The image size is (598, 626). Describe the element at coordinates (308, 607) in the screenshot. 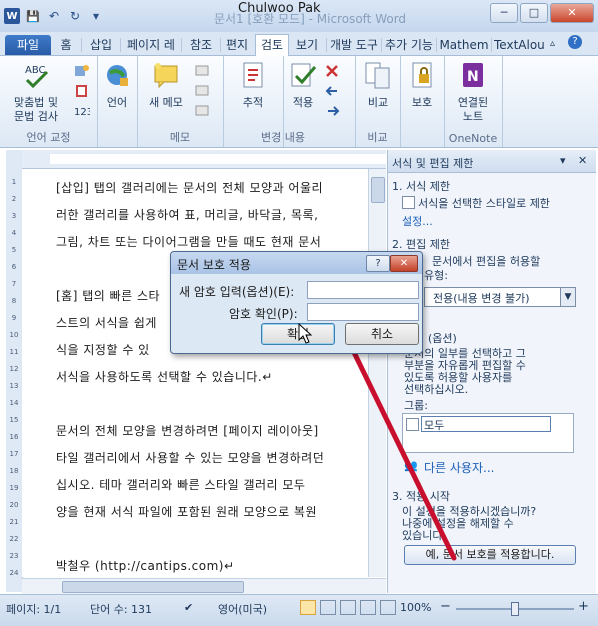

I see `print-layout-view-icon` at that location.